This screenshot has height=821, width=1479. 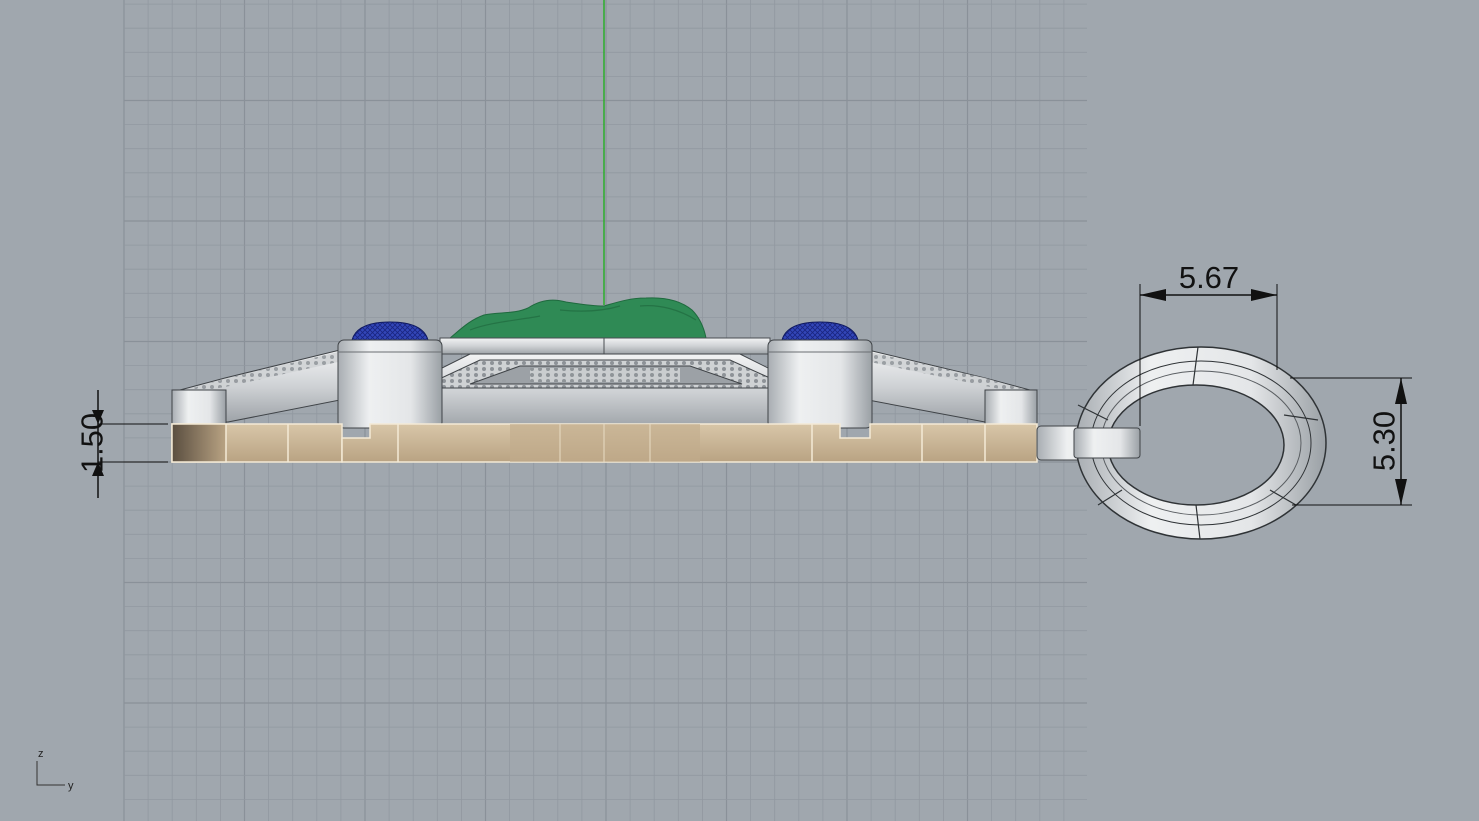 I want to click on top-plate, so click(x=605, y=346).